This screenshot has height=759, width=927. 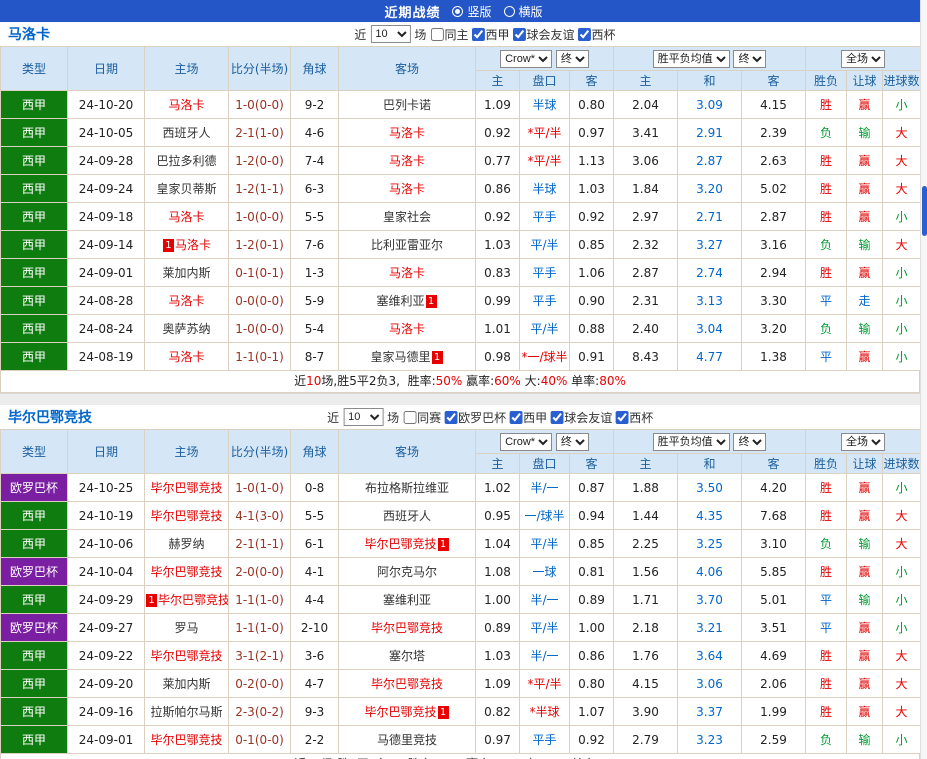 What do you see at coordinates (530, 11) in the screenshot?
I see `radio-horizontal-label: 横版` at bounding box center [530, 11].